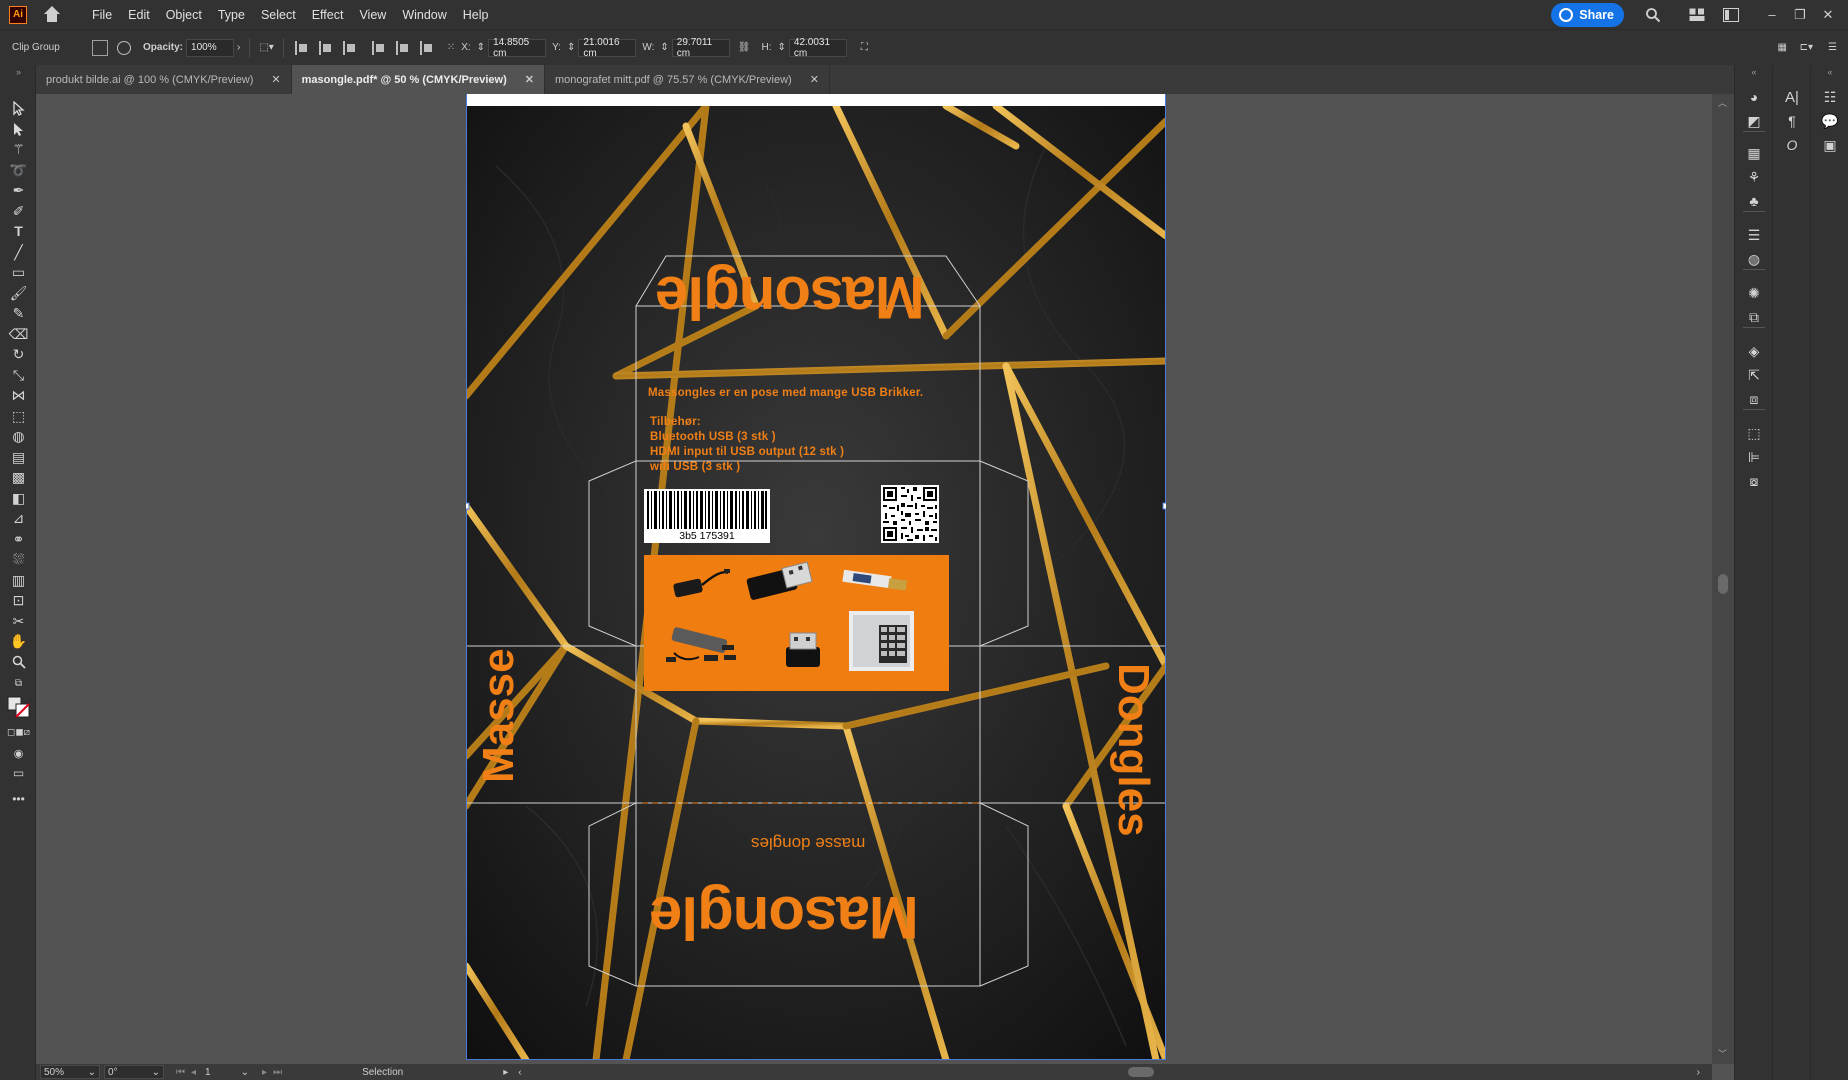 The image size is (1848, 1080). What do you see at coordinates (18, 621) in the screenshot?
I see `slice-tool-icon: ✂` at bounding box center [18, 621].